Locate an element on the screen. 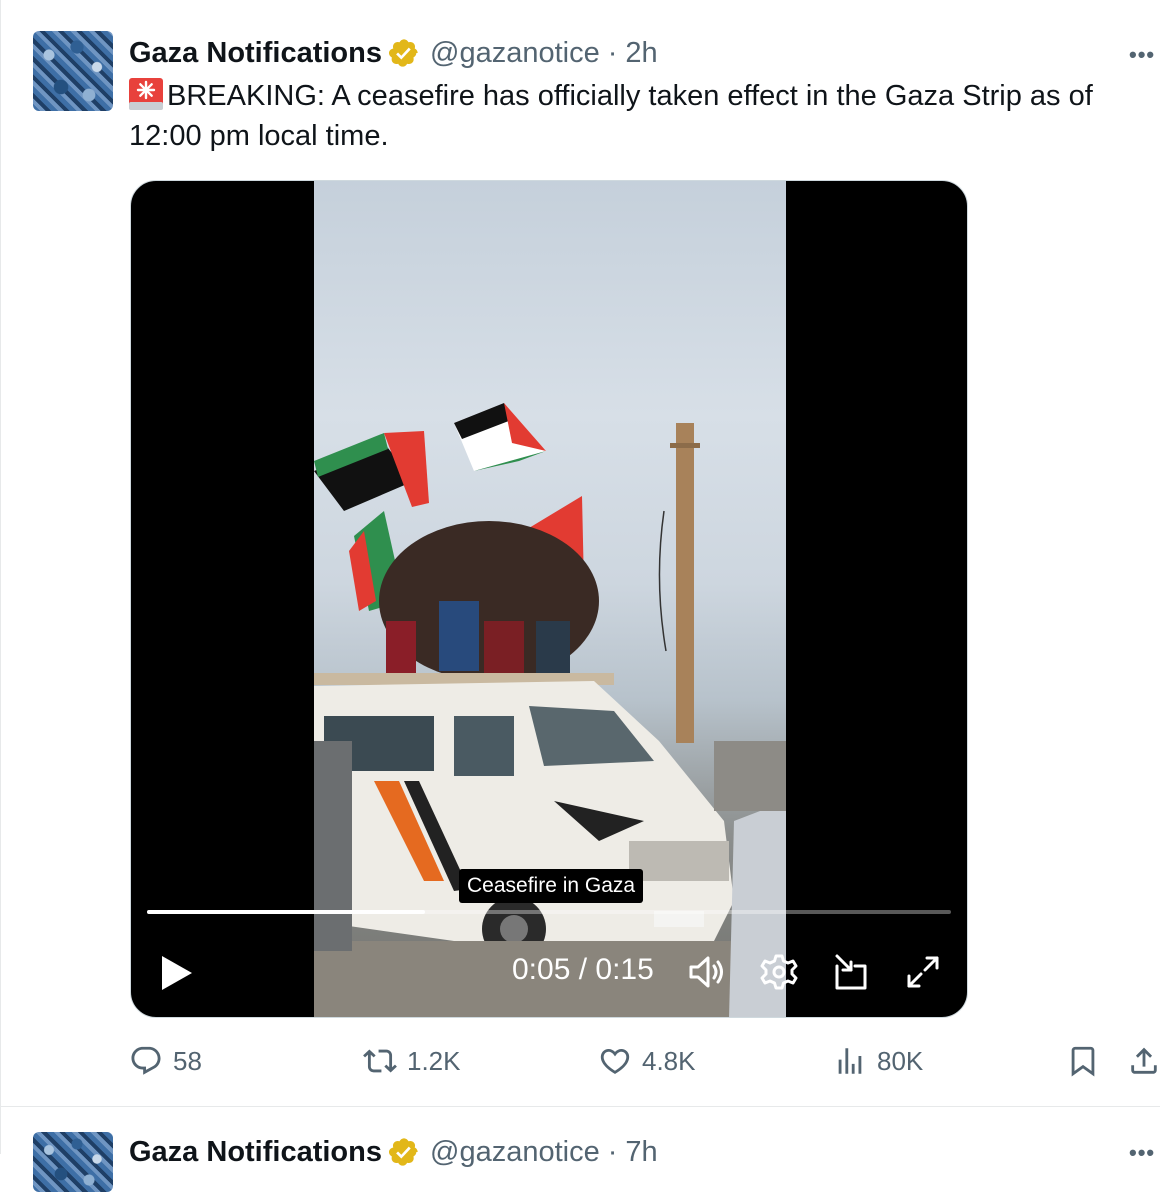 The width and height of the screenshot is (1160, 1192). views-count: 80K is located at coordinates (900, 1060).